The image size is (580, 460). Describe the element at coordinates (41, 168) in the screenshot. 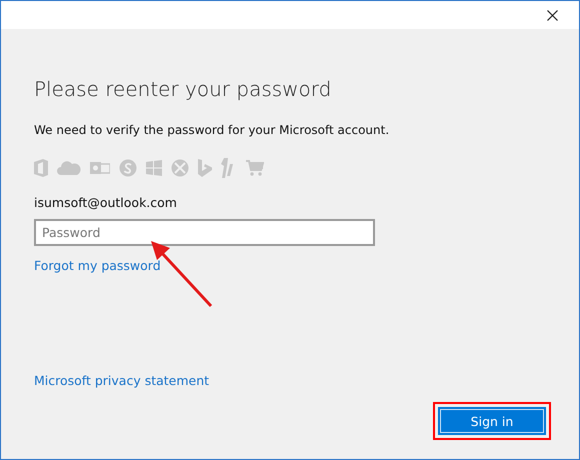

I see `document-icon` at that location.